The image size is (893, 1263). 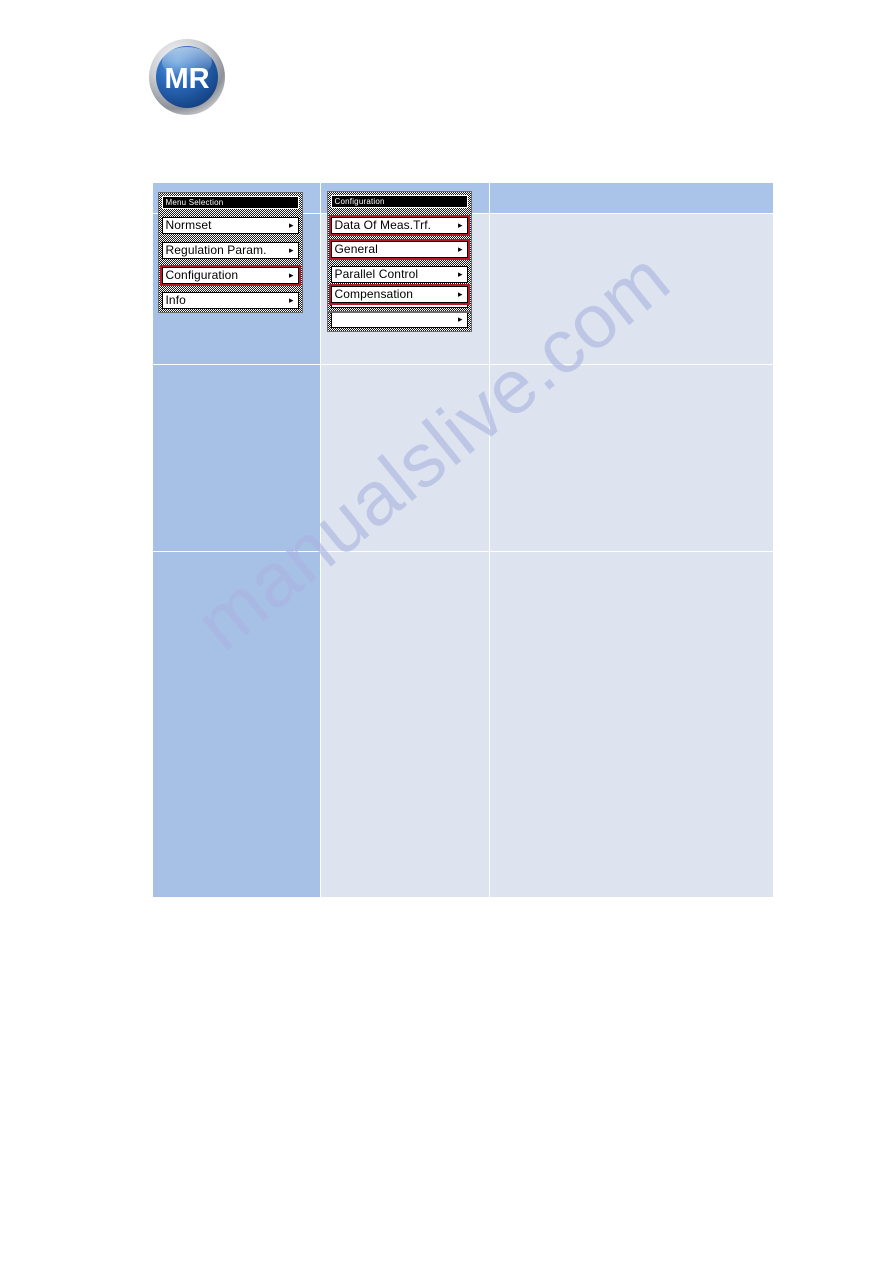 I want to click on lcd-menu-item-data-of-meas-trf: Data Of Meas.Trf. ▸, so click(x=399, y=225).